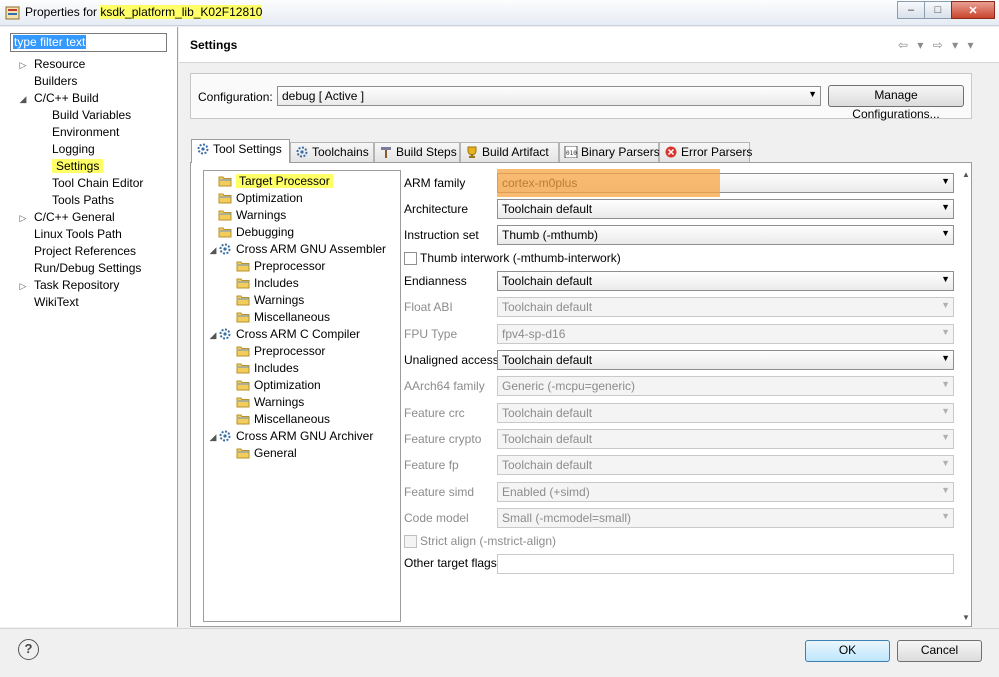 The image size is (999, 677). What do you see at coordinates (725, 307) in the screenshot?
I see `float-abi-select: Toolchain default ▼` at bounding box center [725, 307].